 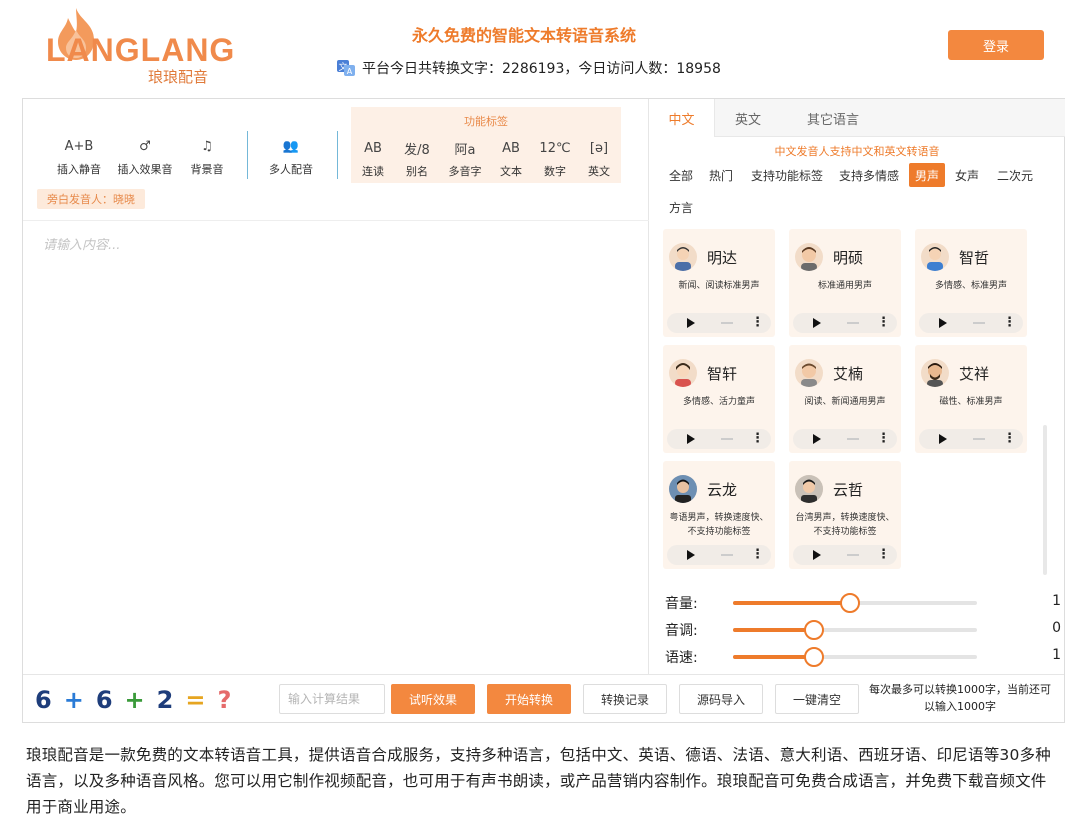 I want to click on captcha-char: 6, so click(x=43, y=700).